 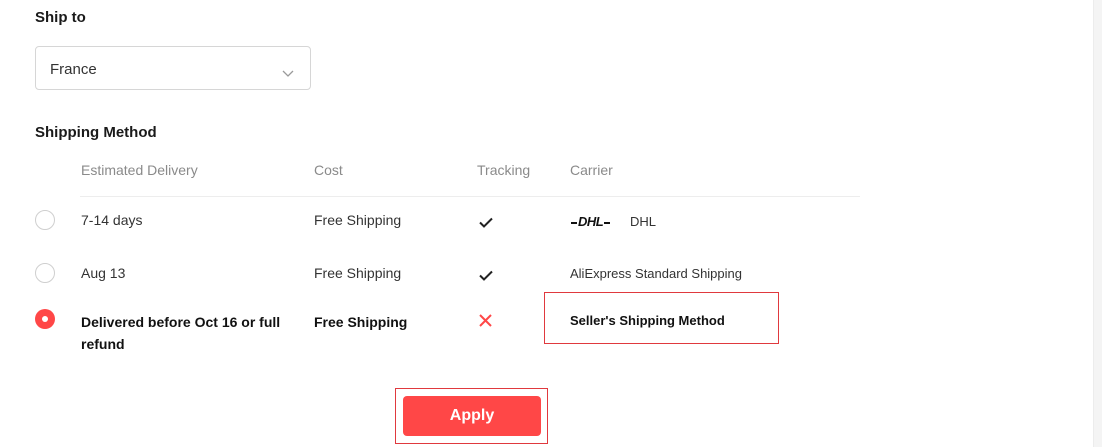 What do you see at coordinates (139, 170) in the screenshot?
I see `column-header-estimated-delivery: Estimated Delivery` at bounding box center [139, 170].